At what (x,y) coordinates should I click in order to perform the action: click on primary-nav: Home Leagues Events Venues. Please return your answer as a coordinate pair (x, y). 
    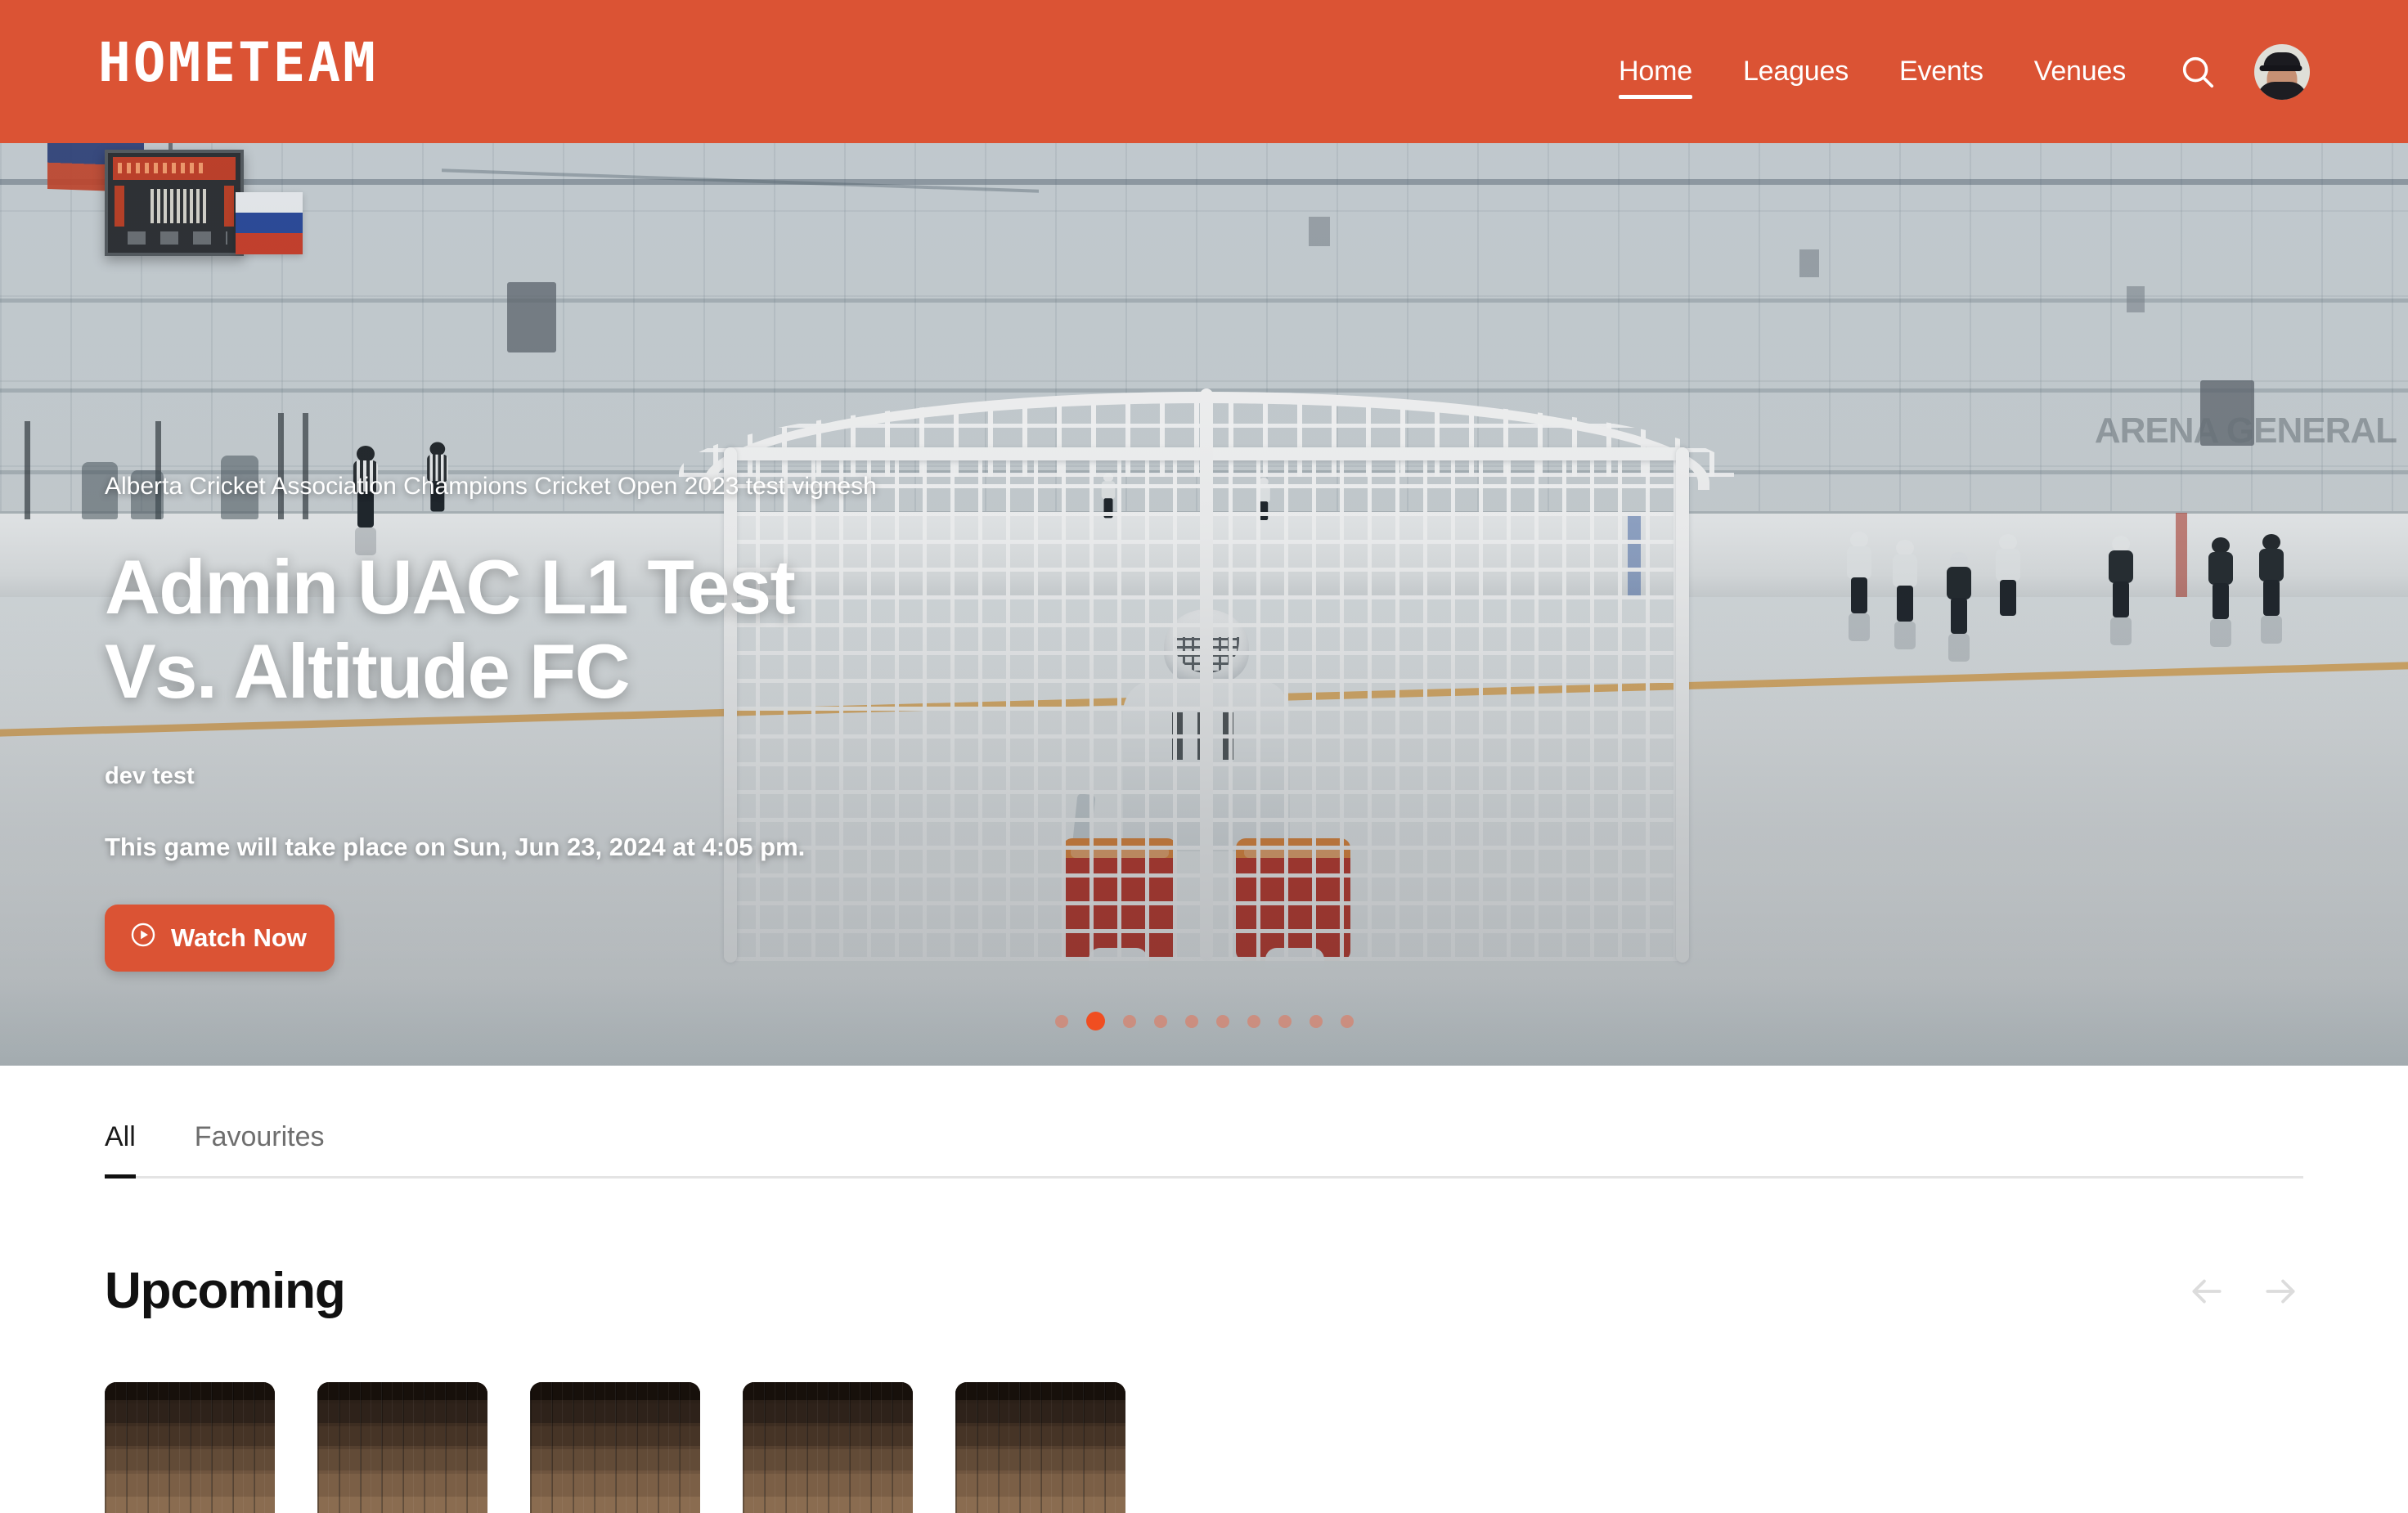
    Looking at the image, I should click on (1951, 71).